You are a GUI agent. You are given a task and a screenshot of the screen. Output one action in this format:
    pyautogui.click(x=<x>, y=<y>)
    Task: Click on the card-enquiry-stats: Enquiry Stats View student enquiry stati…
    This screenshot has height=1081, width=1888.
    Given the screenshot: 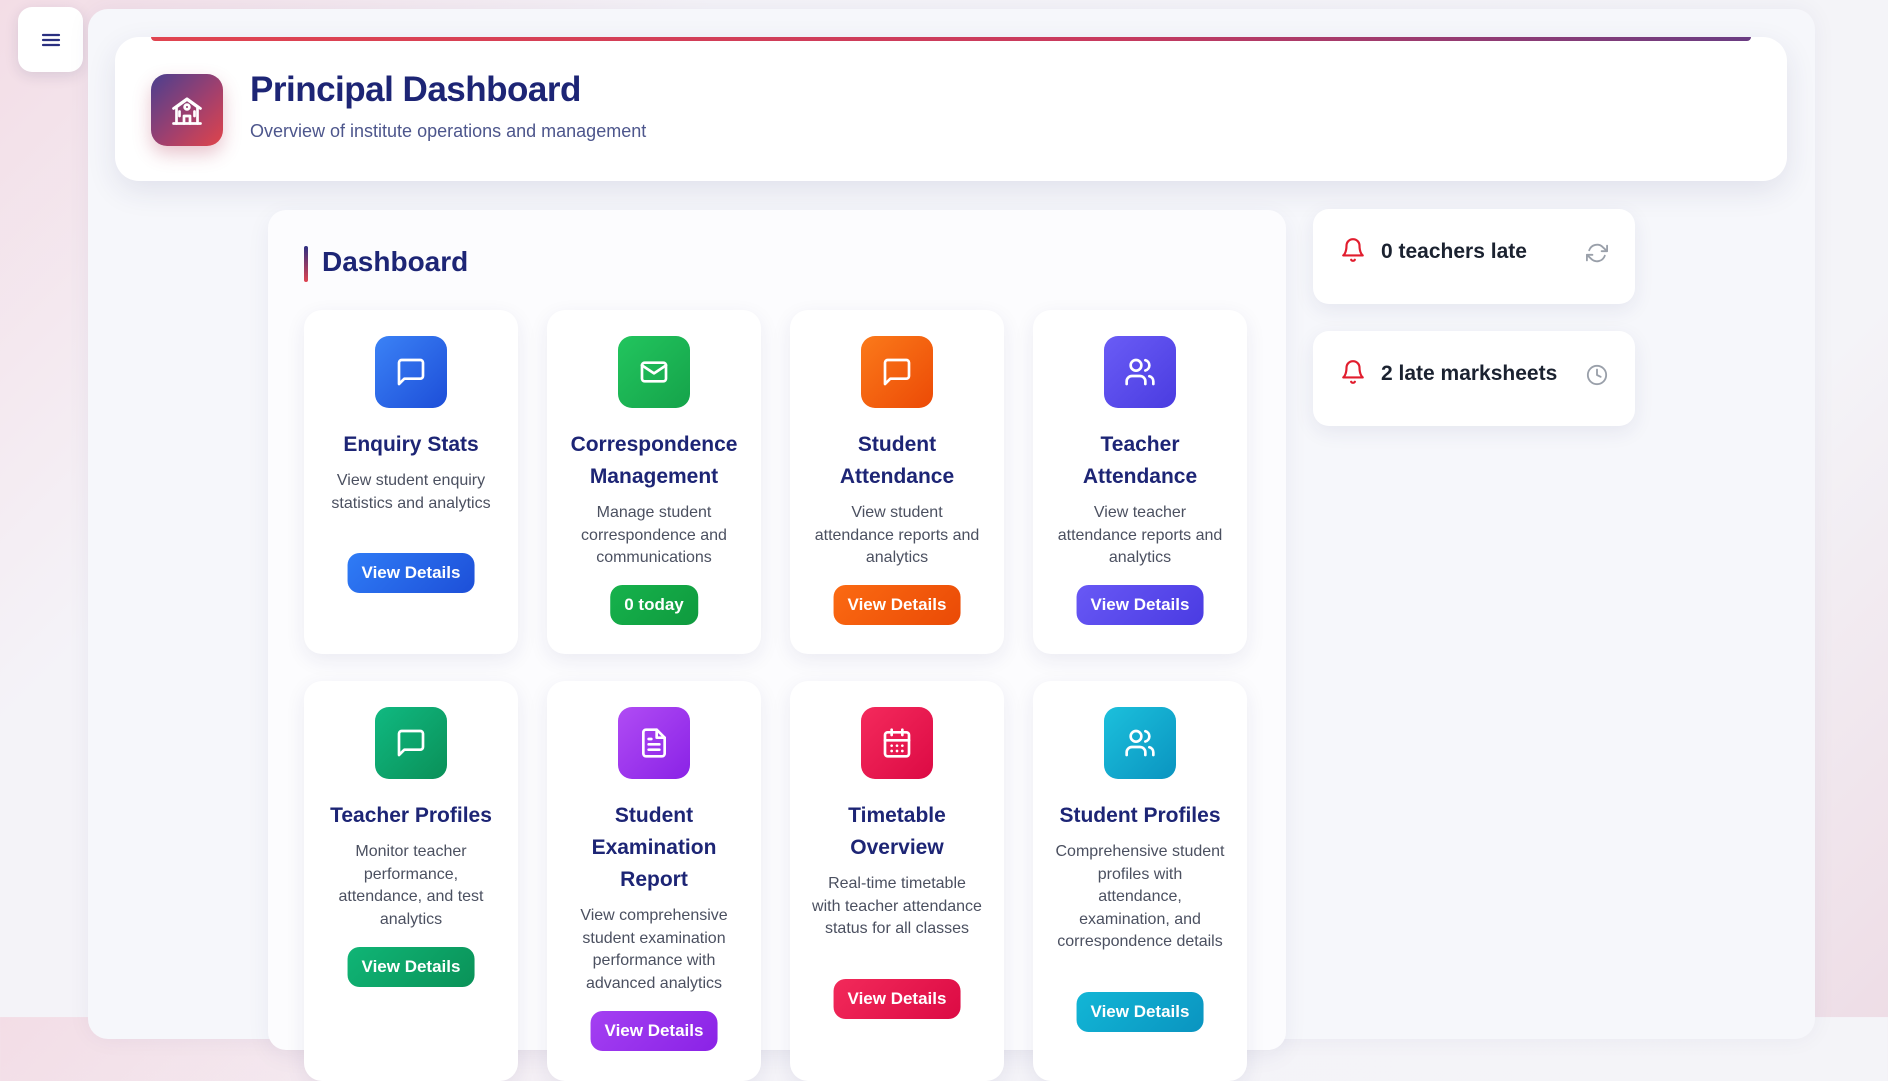 What is the action you would take?
    pyautogui.click(x=411, y=482)
    